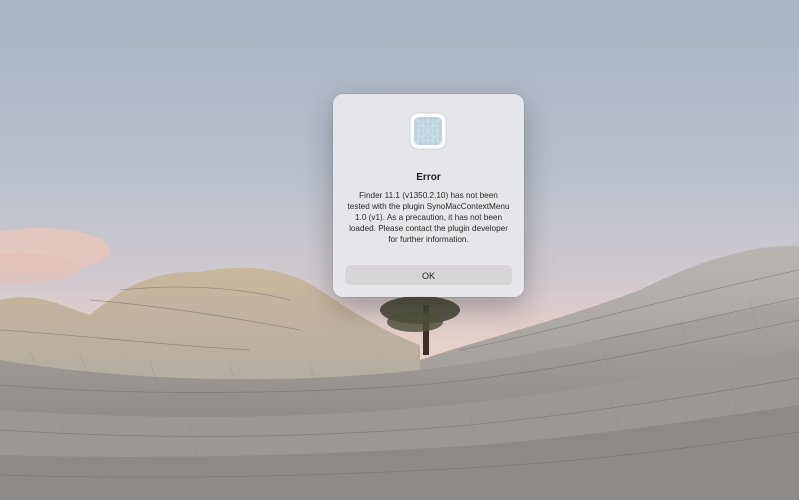  I want to click on ok-button: OK, so click(428, 275).